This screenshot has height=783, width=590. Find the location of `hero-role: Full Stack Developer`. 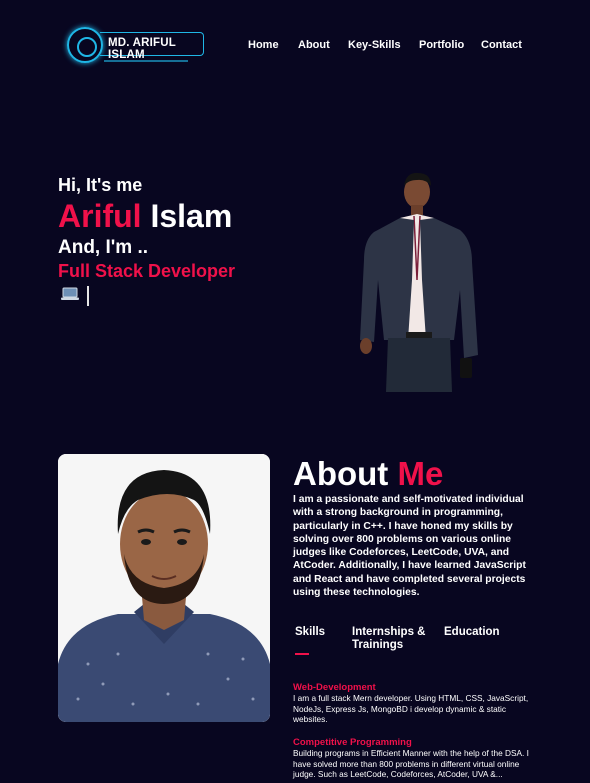

hero-role: Full Stack Developer is located at coordinates (147, 271).